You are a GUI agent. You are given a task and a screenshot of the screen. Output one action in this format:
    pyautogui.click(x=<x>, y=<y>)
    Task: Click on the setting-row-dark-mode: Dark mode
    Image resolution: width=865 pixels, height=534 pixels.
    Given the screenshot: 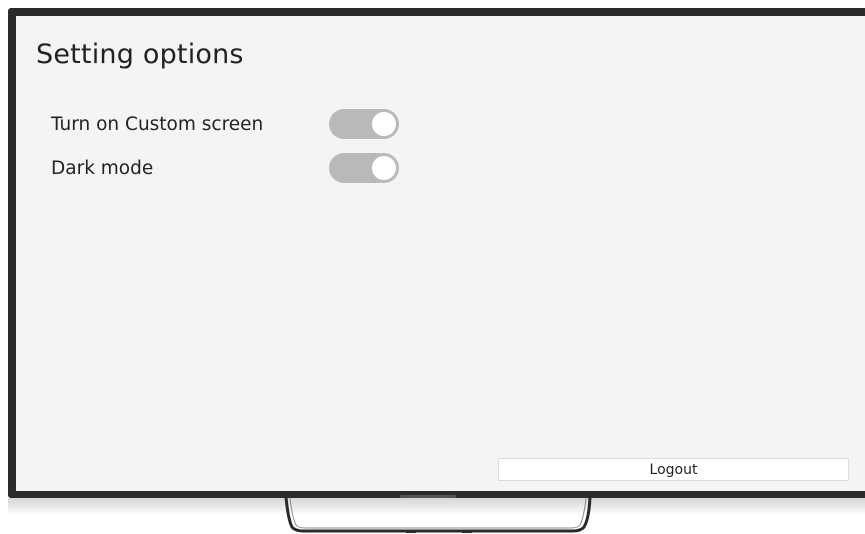 What is the action you would take?
    pyautogui.click(x=231, y=168)
    